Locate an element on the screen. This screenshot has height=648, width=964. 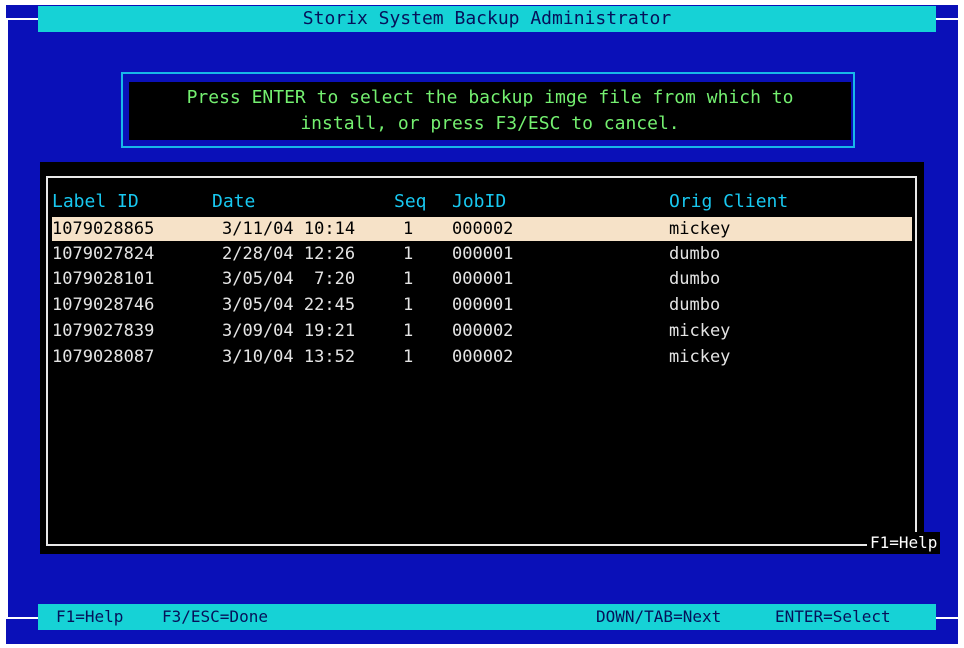
date-cell: 2/28/04 12:26 is located at coordinates (289, 254).